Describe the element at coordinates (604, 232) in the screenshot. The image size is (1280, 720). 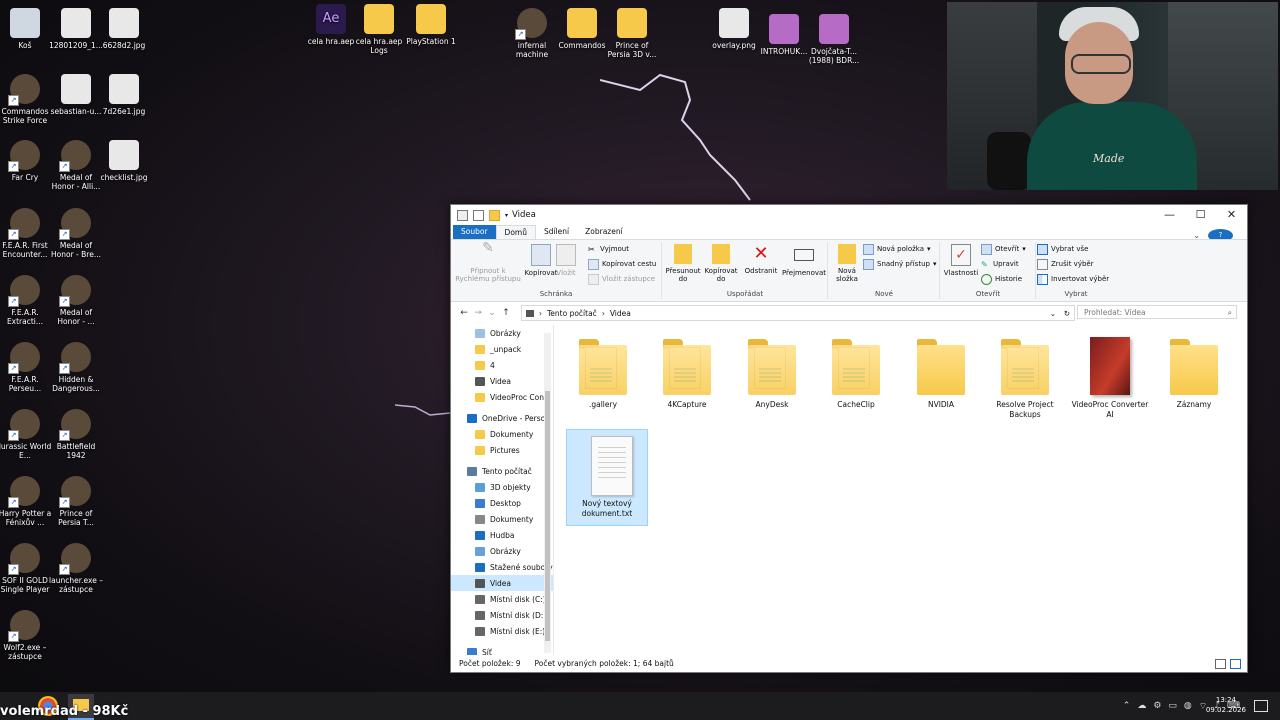
I see `tab-view: Zobrazení` at that location.